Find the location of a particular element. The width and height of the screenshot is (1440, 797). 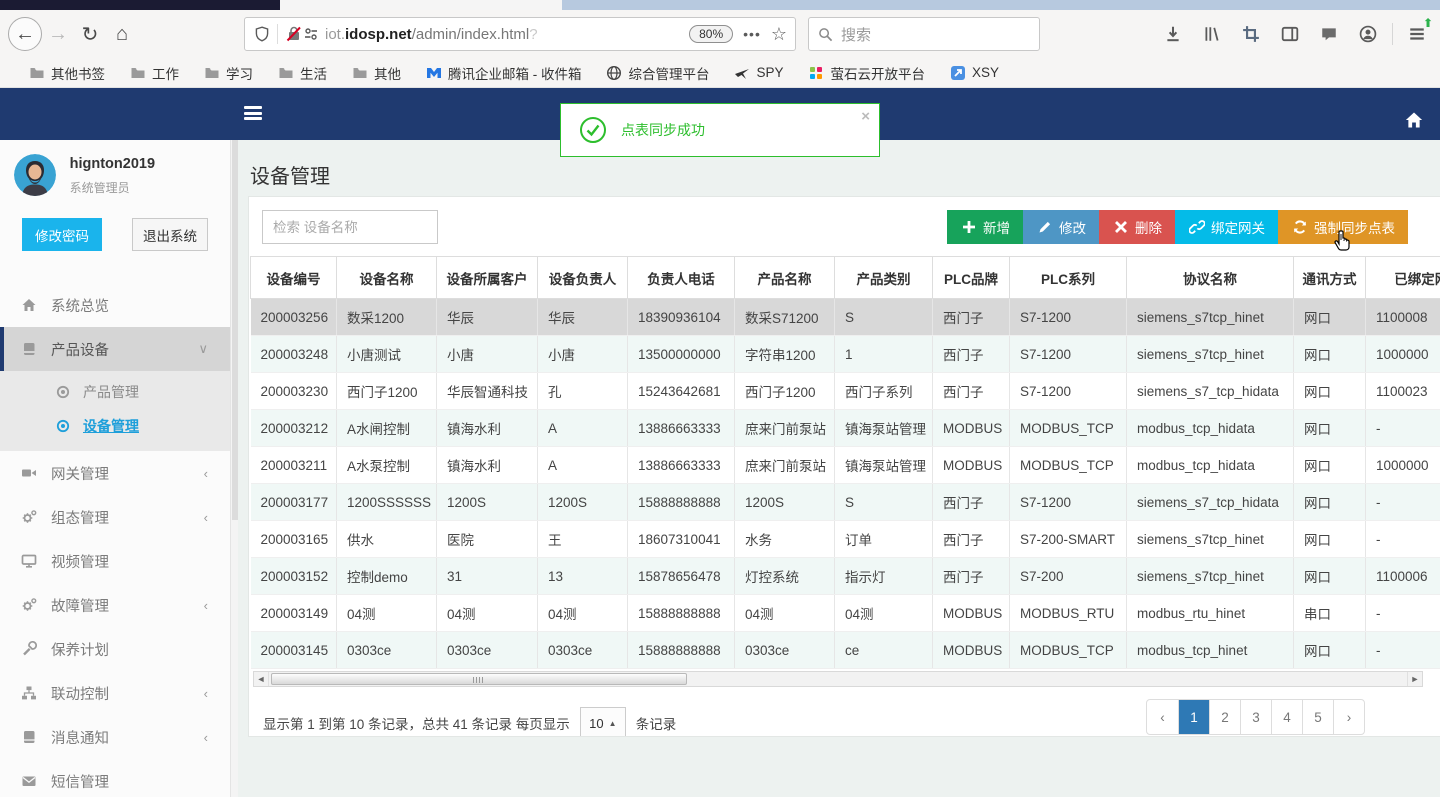

sidebar-item: 故障管理 ‹ is located at coordinates (115, 605).